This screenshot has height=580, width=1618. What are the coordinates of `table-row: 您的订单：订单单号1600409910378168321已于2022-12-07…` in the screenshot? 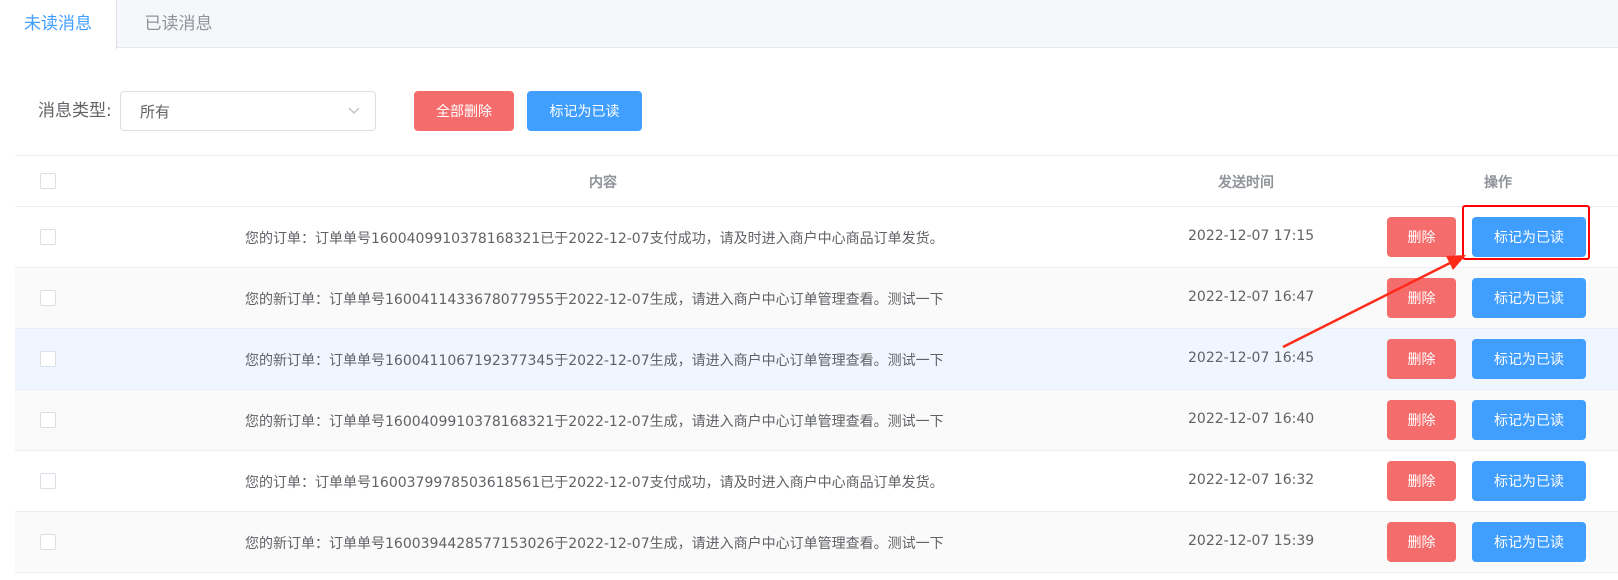 It's located at (816, 237).